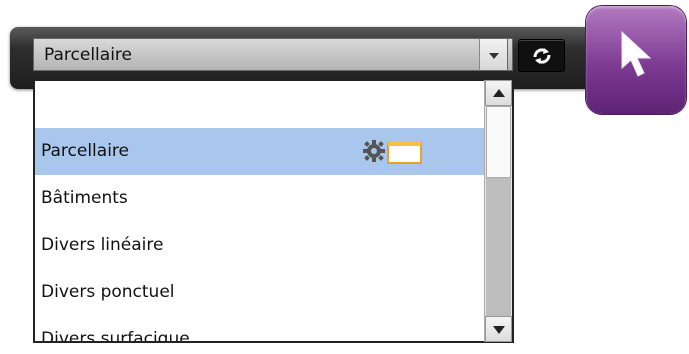  I want to click on refresh-layer-icon, so click(542, 56).